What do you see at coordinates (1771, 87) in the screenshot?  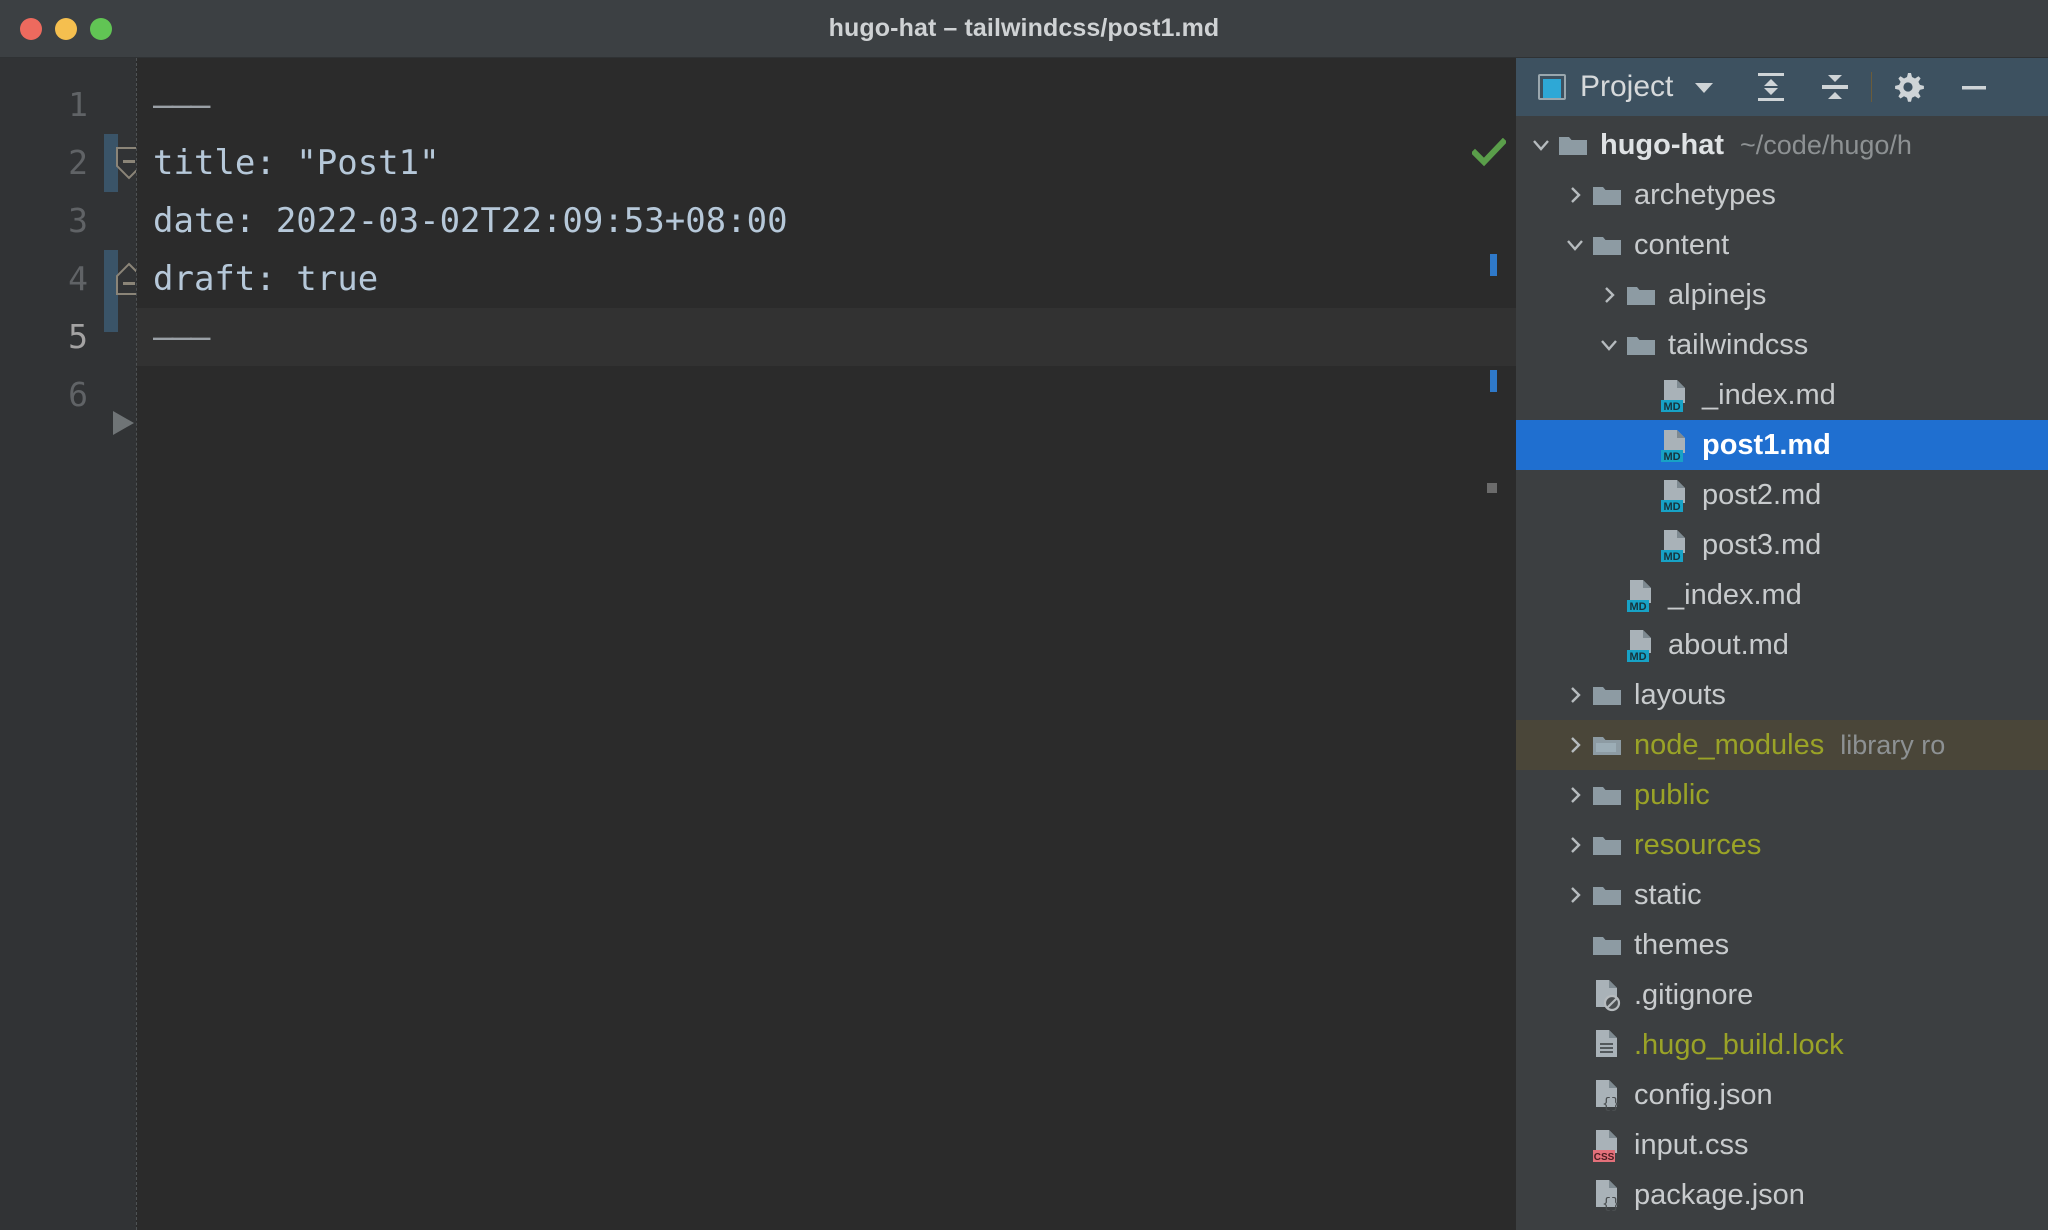 I see `expand-all-icon` at bounding box center [1771, 87].